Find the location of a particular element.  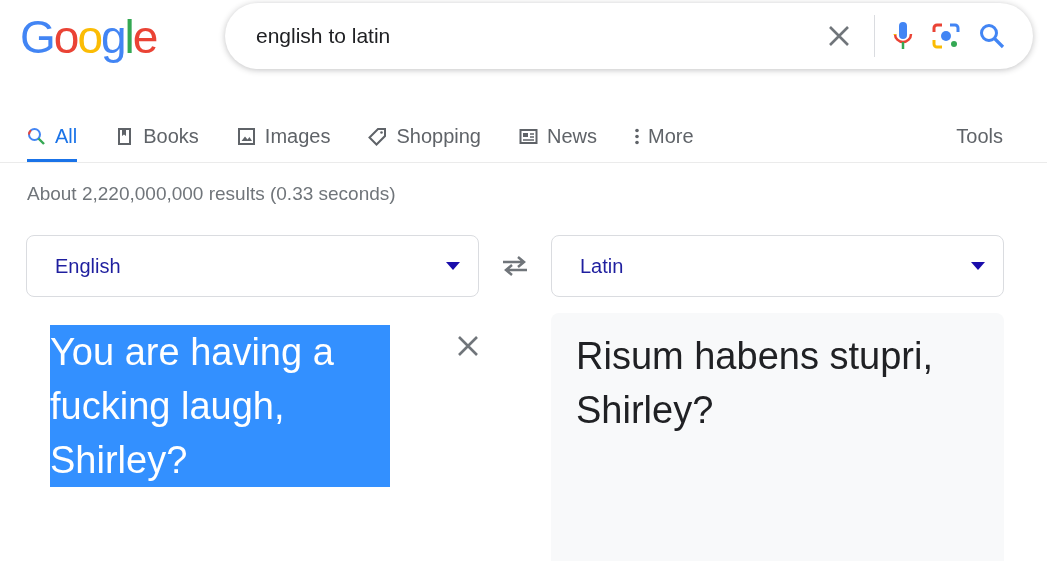

camera-icon is located at coordinates (946, 36).